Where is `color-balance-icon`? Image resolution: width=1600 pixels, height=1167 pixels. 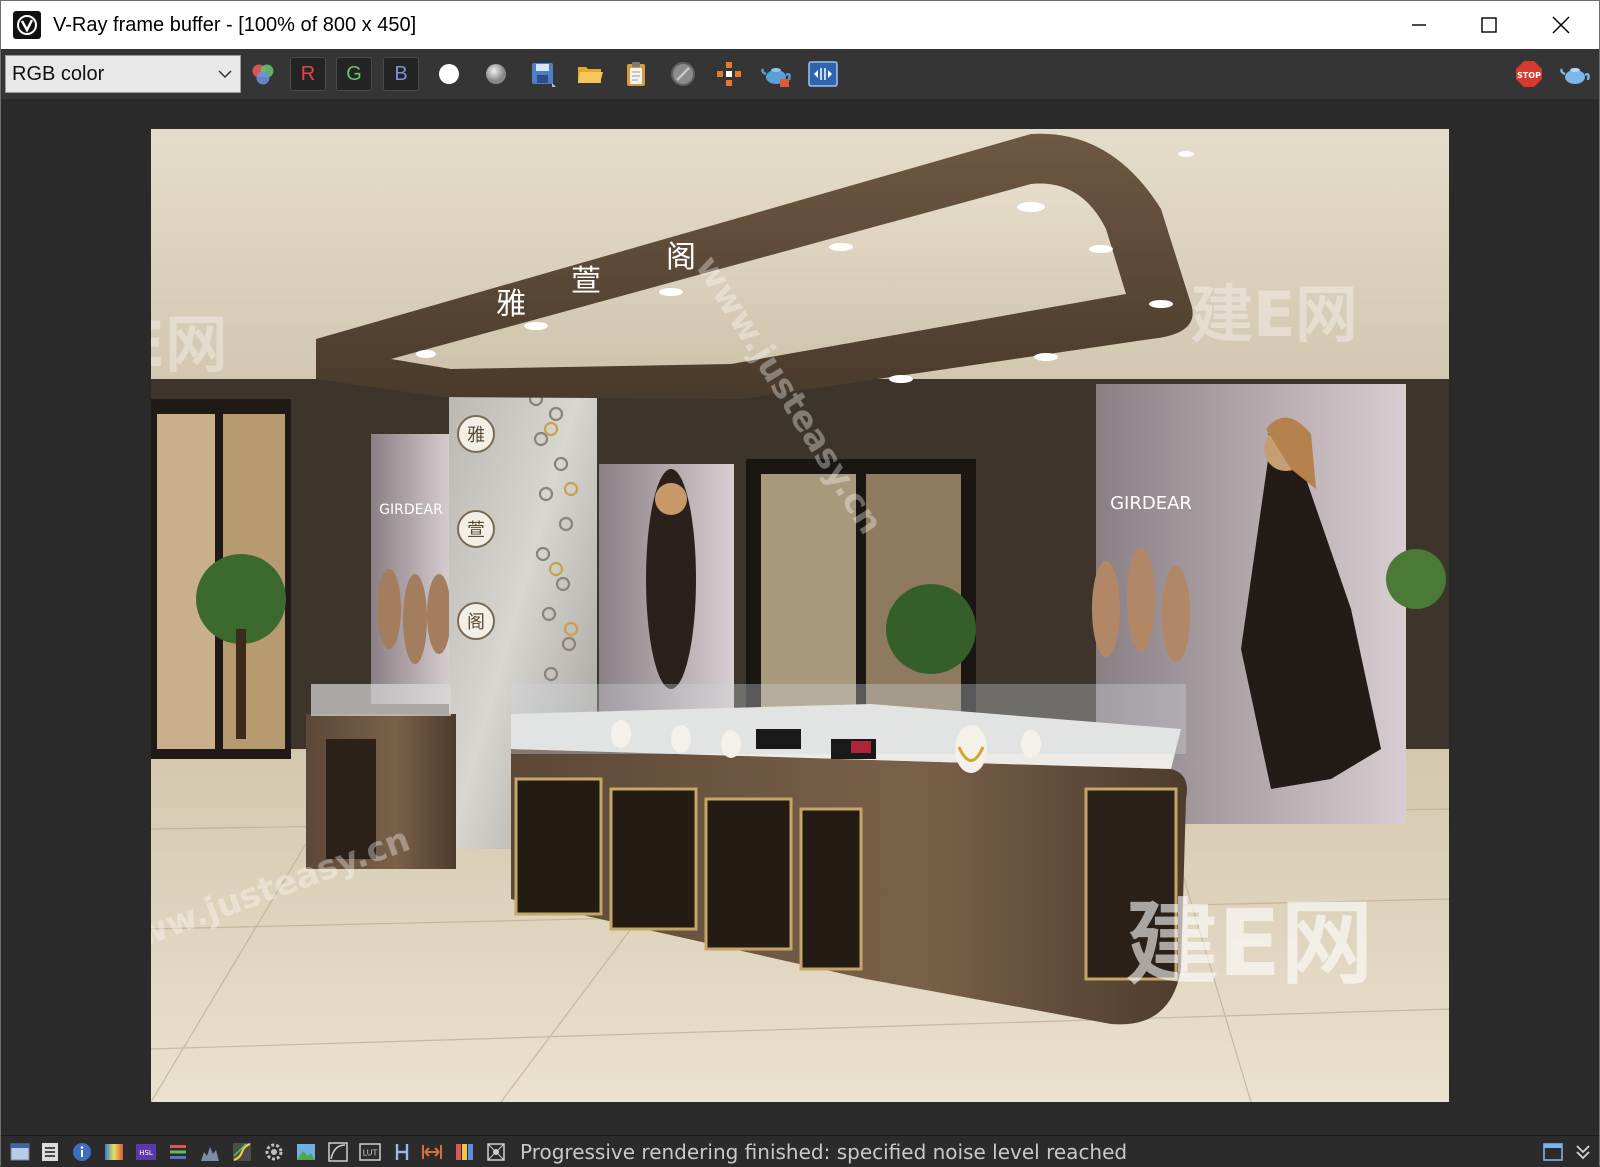 color-balance-icon is located at coordinates (178, 1152).